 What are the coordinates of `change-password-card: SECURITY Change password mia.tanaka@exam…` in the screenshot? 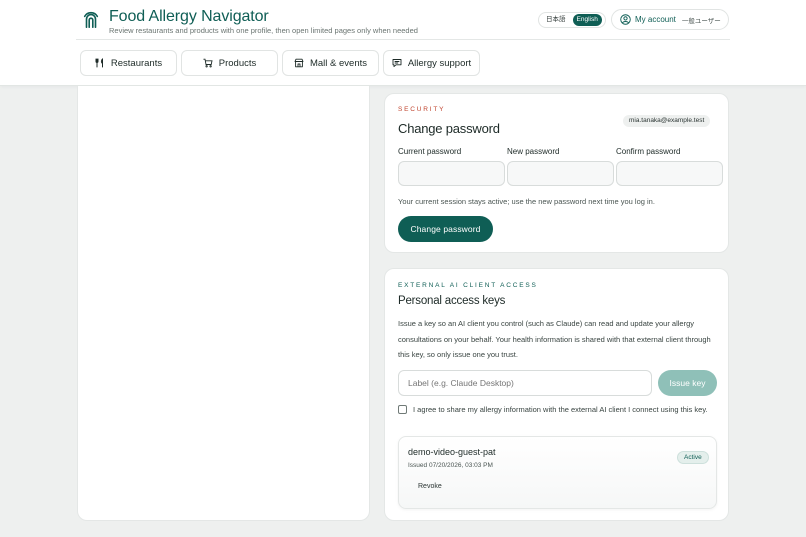 It's located at (556, 173).